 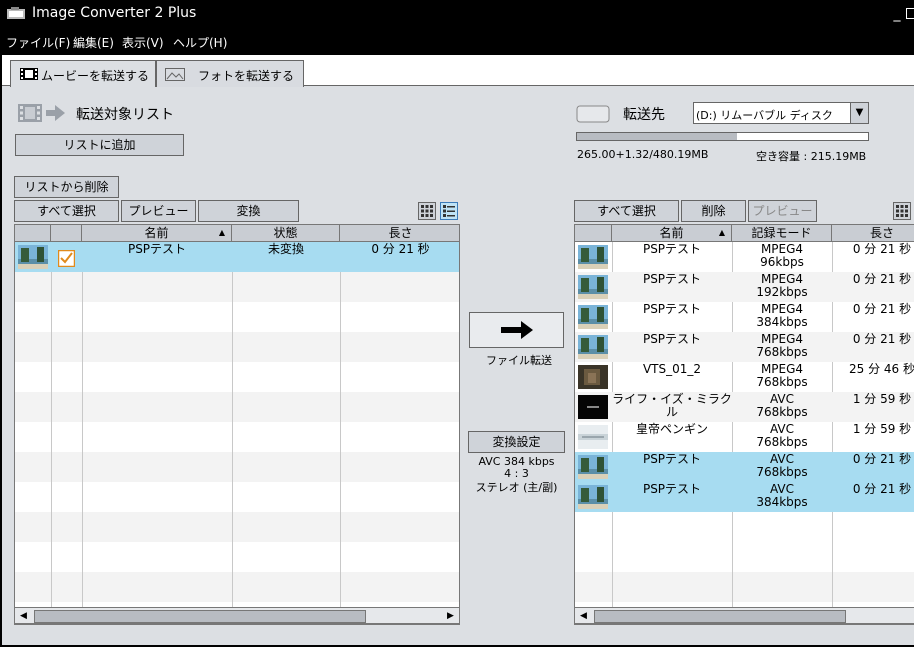 I want to click on menu-help: ヘルプ(H), so click(x=200, y=42).